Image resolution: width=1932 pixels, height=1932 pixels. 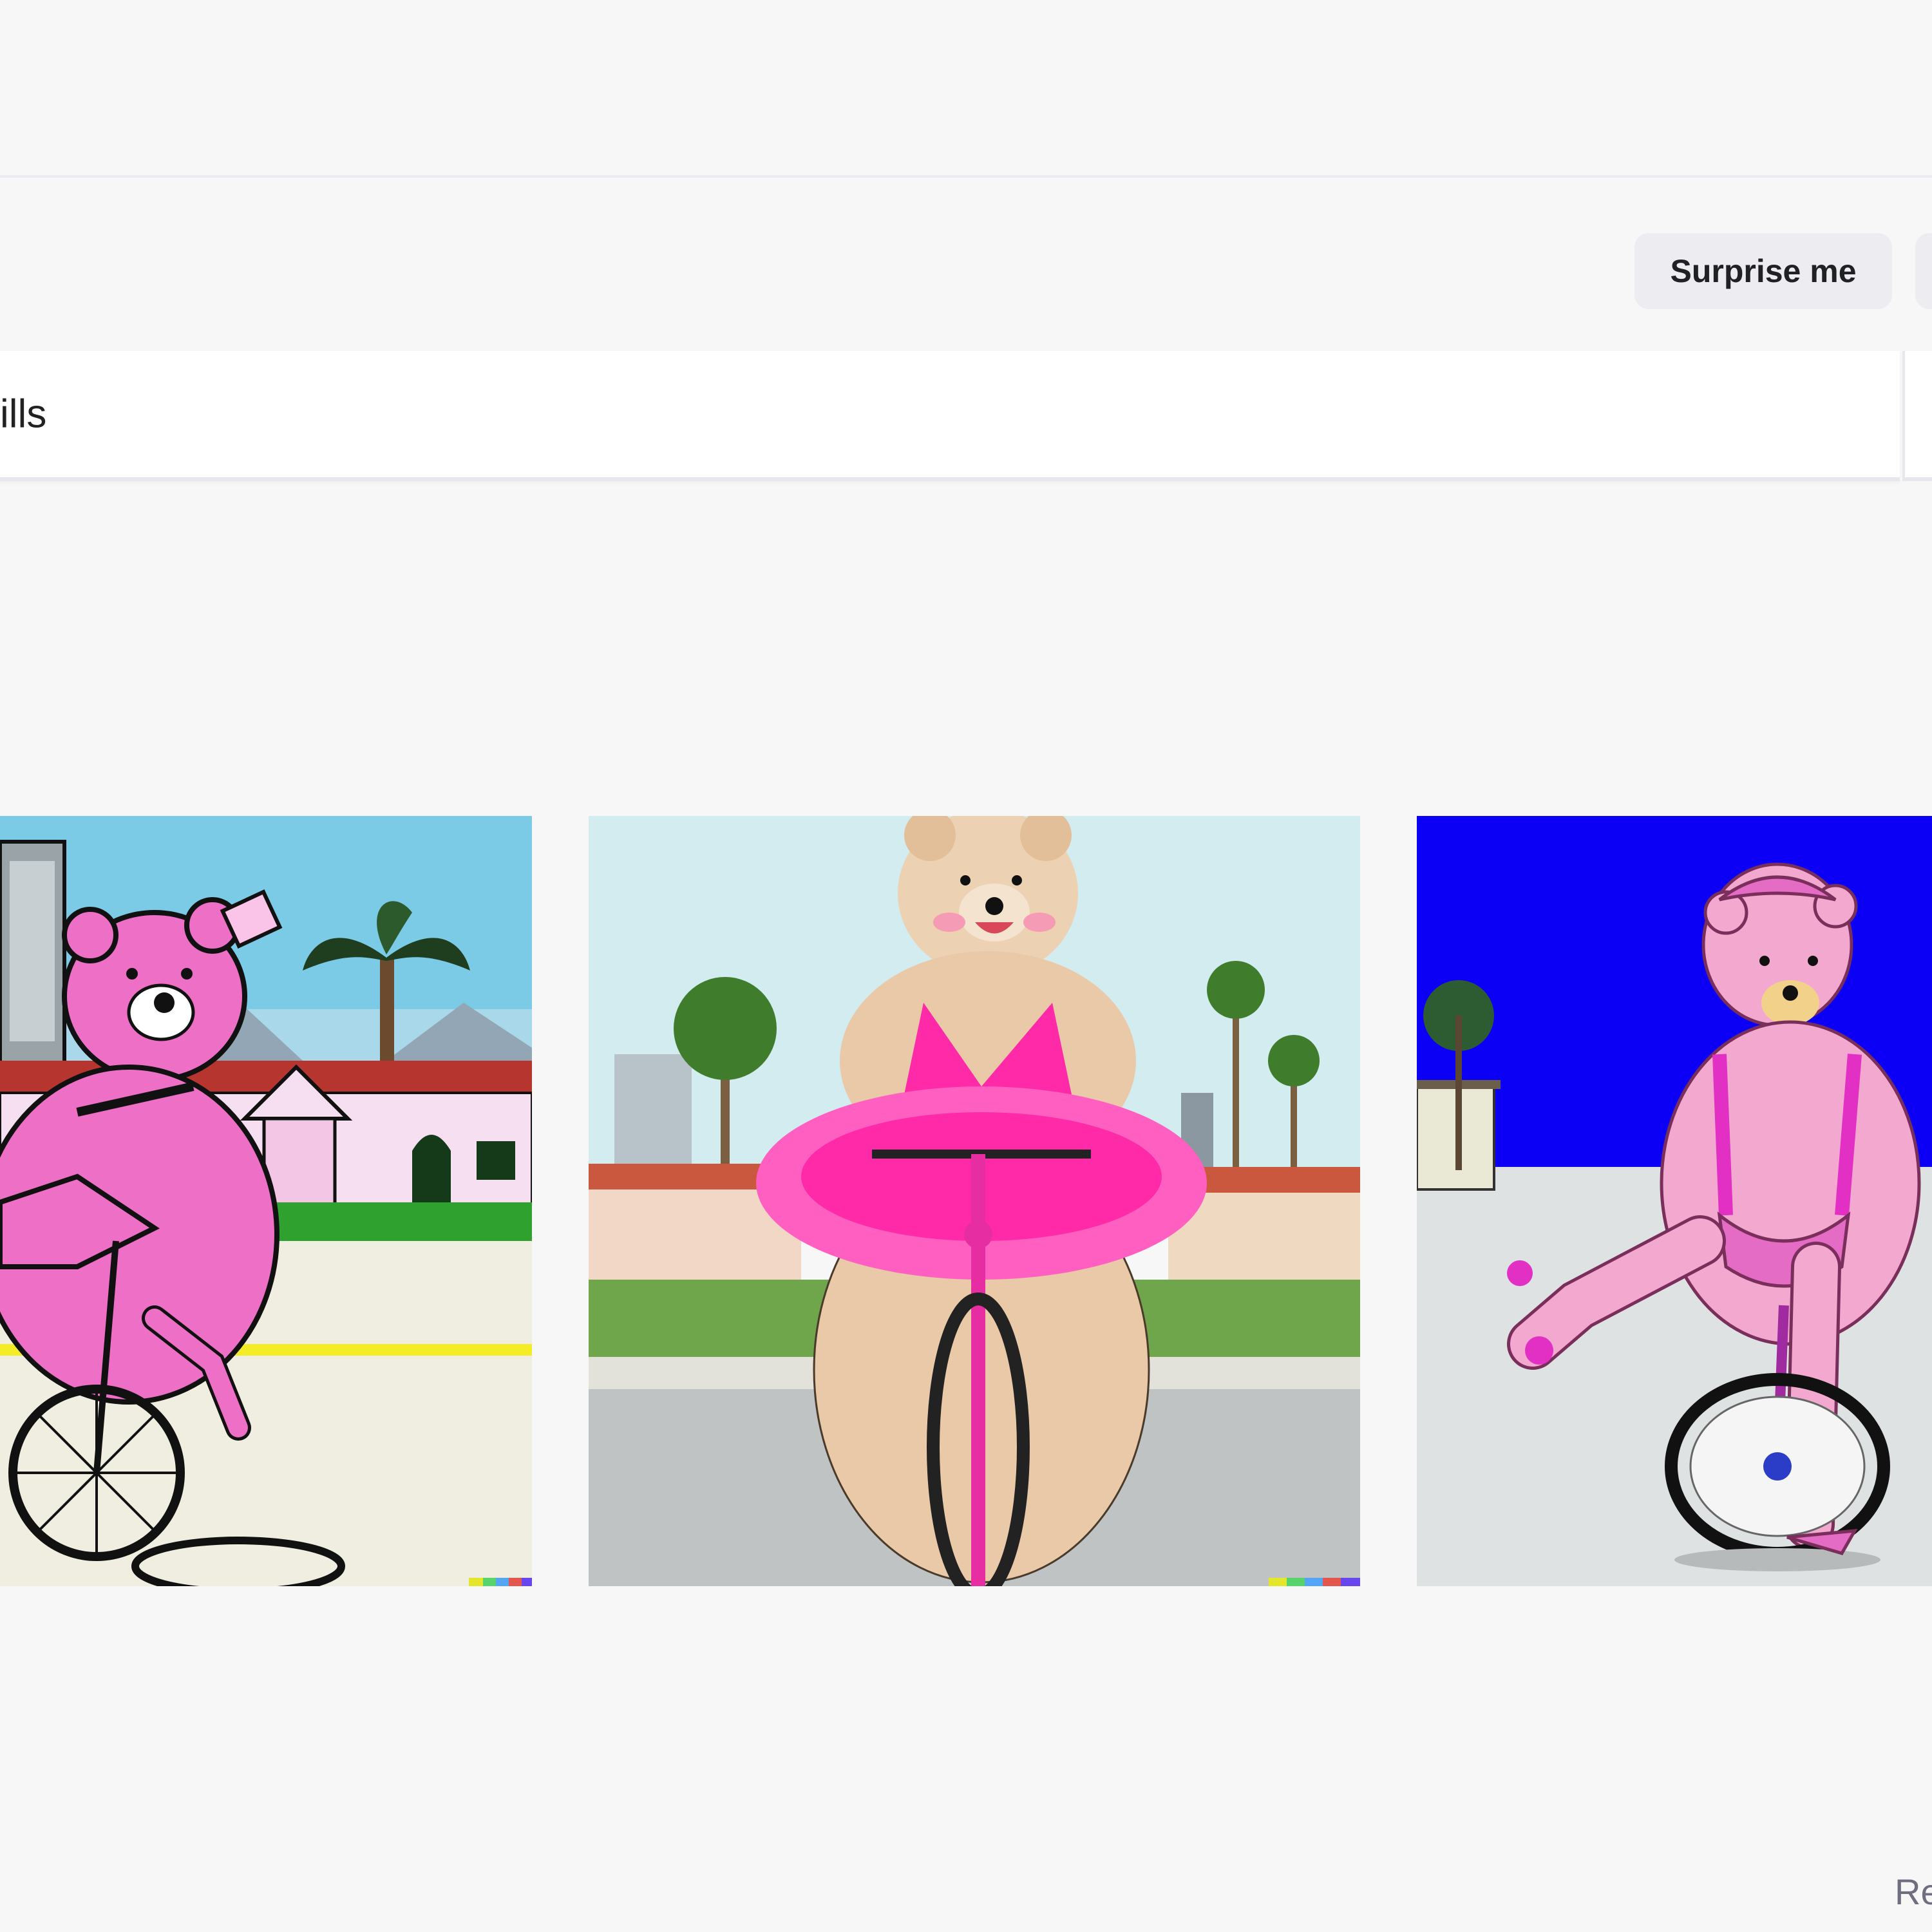 I want to click on header-divider, so click(x=966, y=176).